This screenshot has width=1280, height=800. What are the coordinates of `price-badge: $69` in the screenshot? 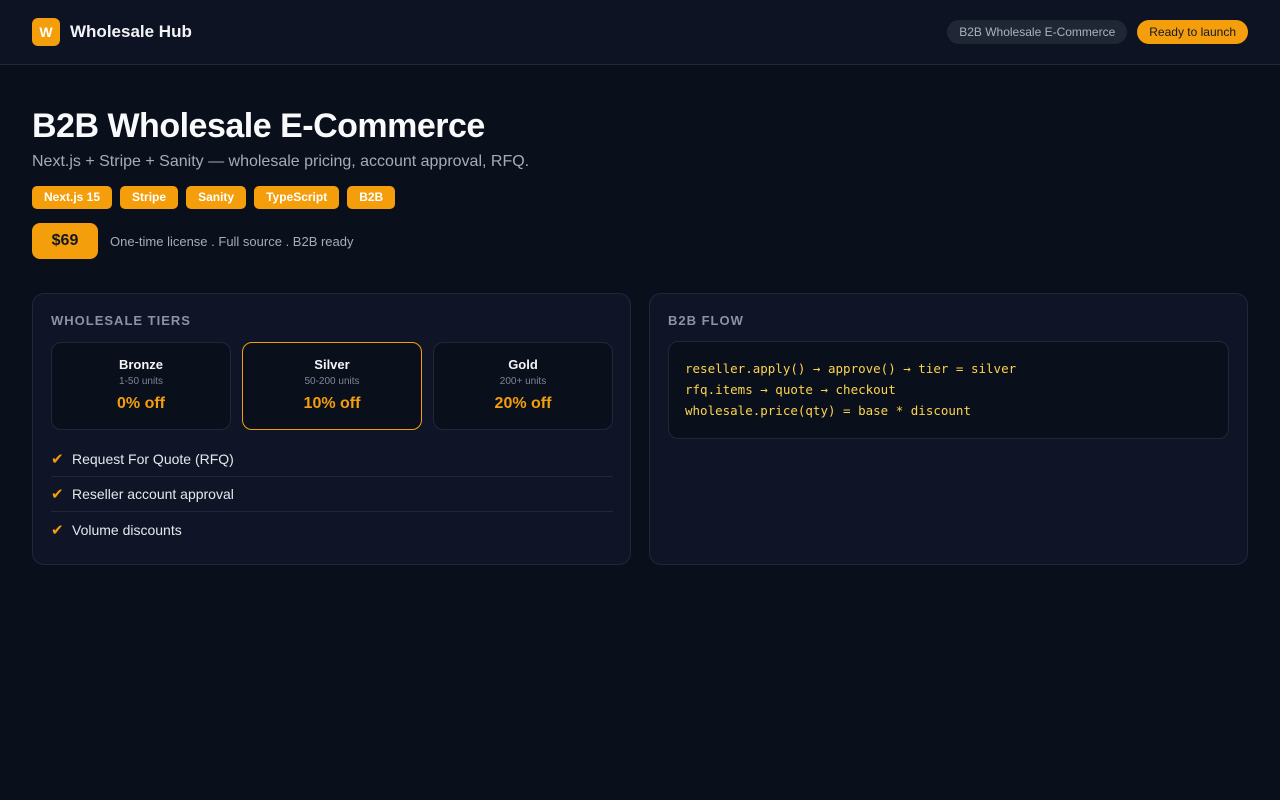 It's located at (65, 241).